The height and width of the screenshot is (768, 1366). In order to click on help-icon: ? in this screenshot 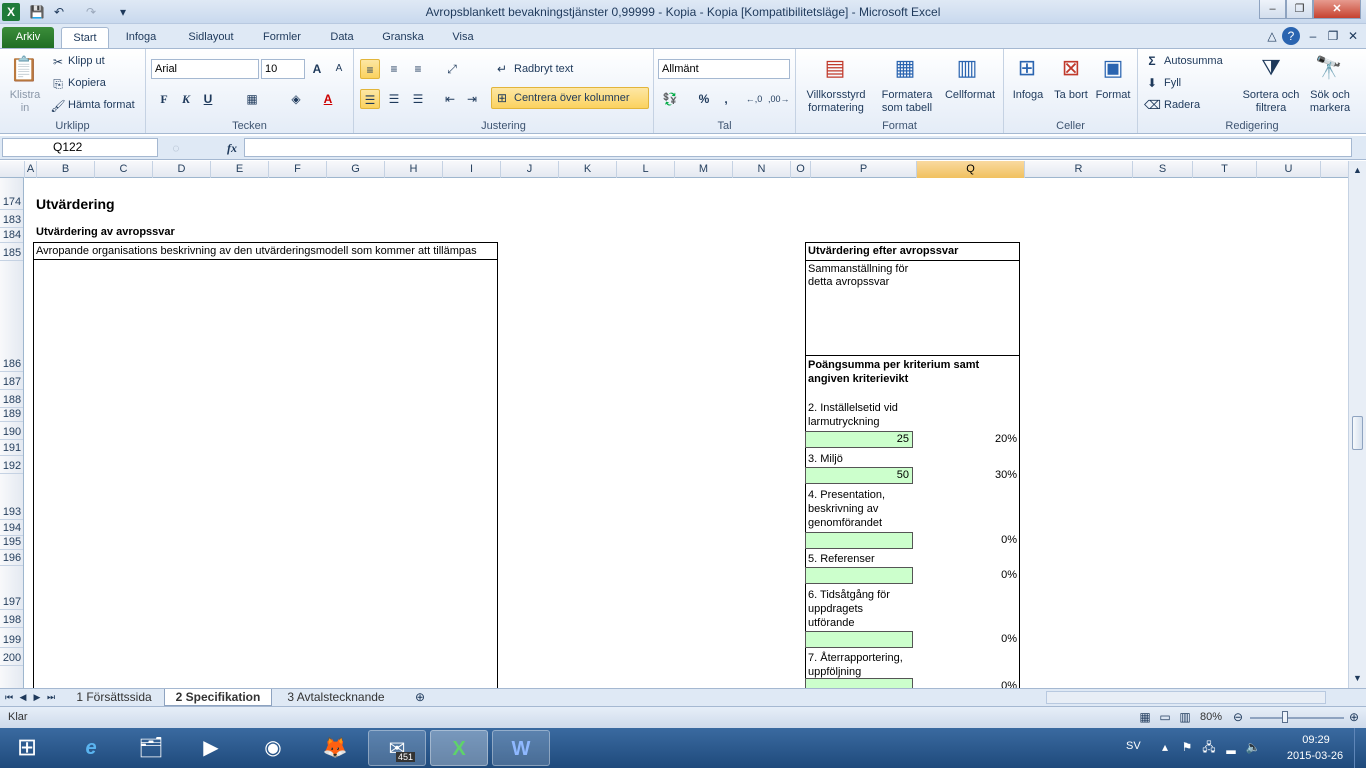, I will do `click(1291, 36)`.